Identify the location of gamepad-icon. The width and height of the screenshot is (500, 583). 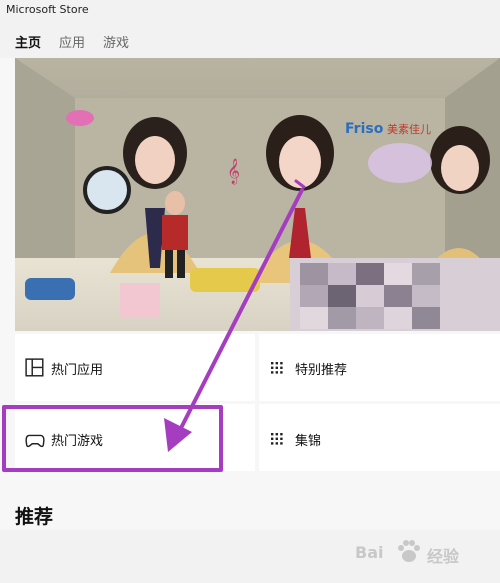
(35, 441).